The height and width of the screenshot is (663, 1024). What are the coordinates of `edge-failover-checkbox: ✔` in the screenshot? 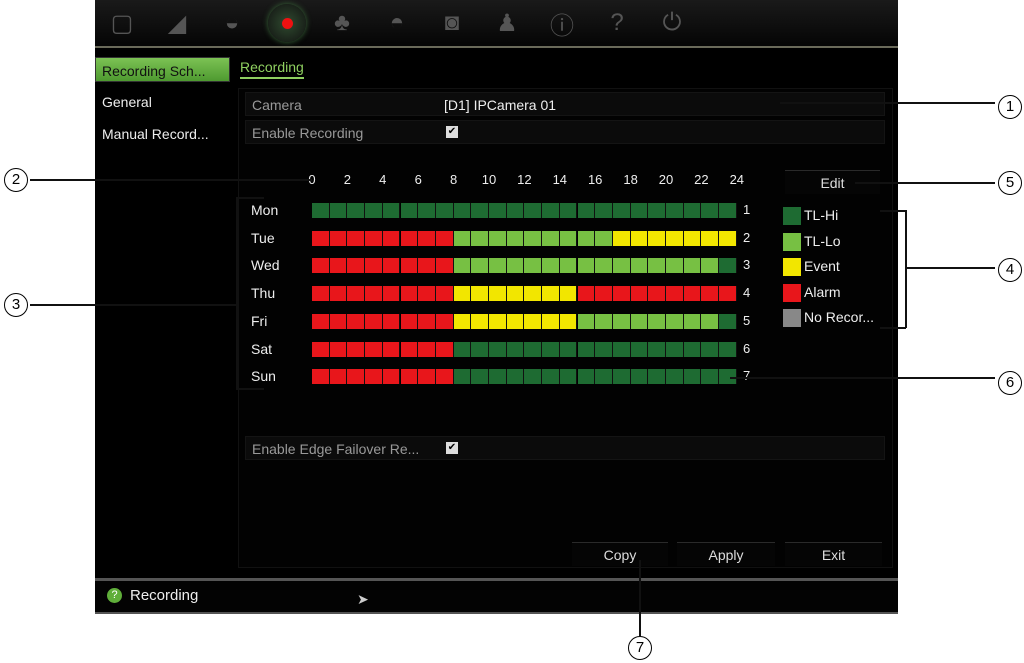 It's located at (452, 448).